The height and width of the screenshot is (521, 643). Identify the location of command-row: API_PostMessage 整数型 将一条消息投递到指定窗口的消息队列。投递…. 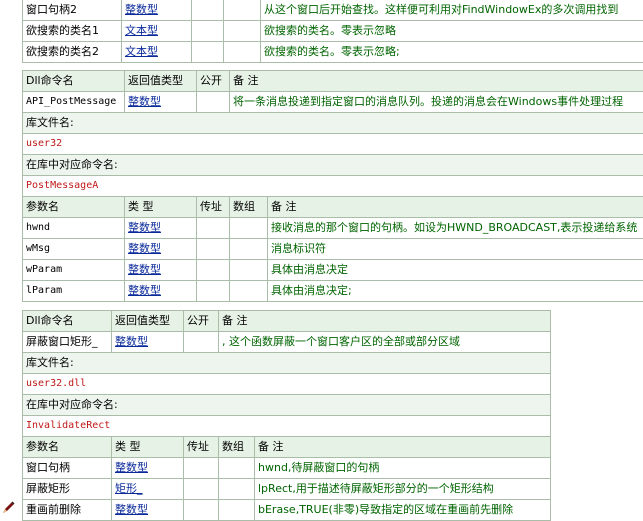
(333, 102).